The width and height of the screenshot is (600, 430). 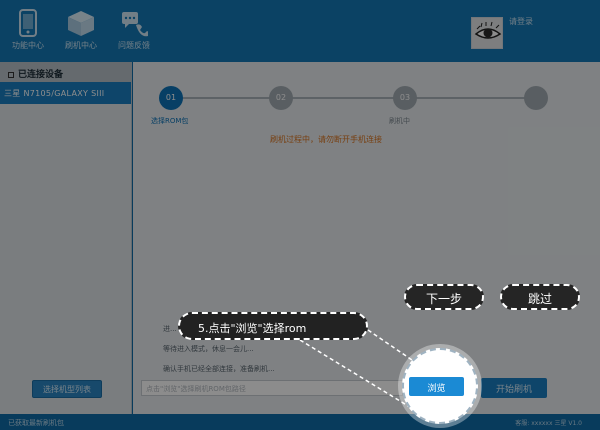 I want to click on nav-label: 刷机中心, so click(x=81, y=45).